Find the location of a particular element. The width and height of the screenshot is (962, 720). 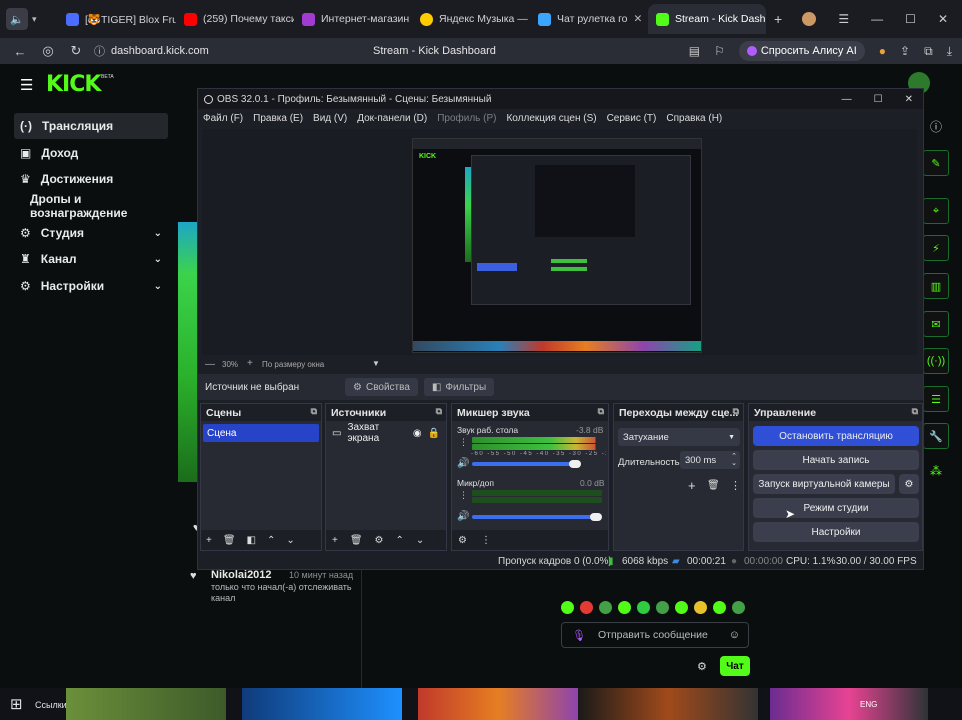

studio-mode-button: Режим студии is located at coordinates (836, 508).